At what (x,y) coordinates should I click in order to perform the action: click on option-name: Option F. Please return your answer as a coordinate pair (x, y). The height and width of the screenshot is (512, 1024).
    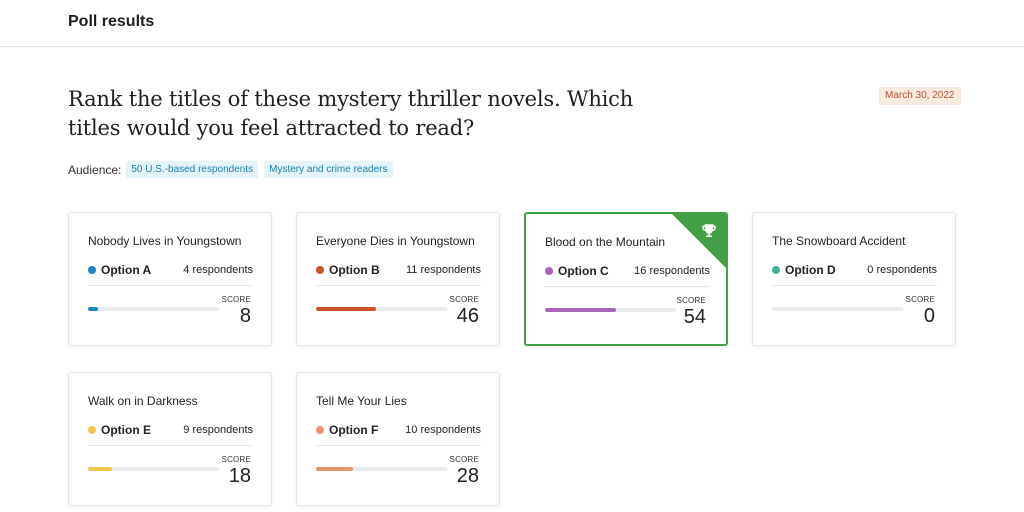
    Looking at the image, I should click on (354, 430).